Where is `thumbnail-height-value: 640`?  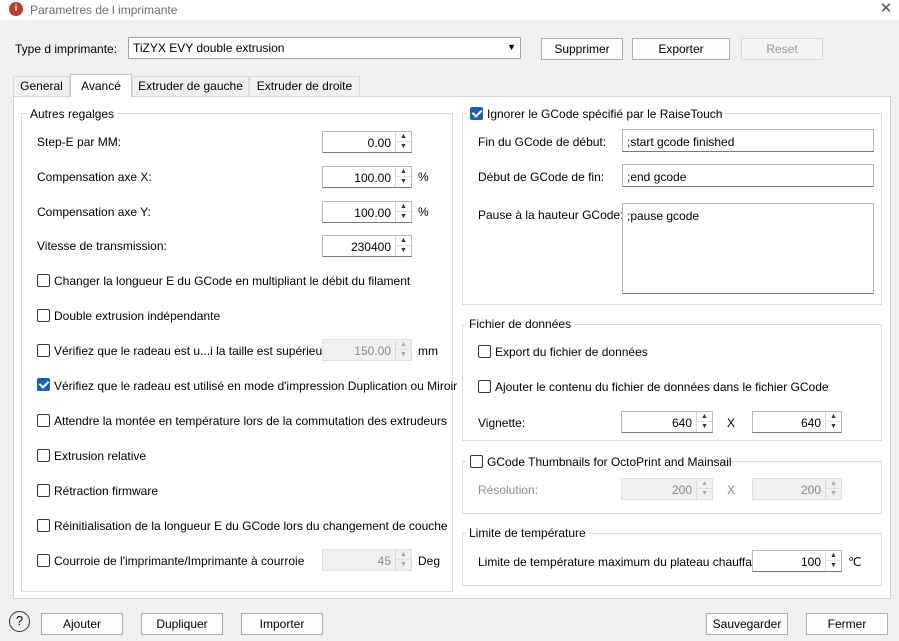 thumbnail-height-value: 640 is located at coordinates (810, 423).